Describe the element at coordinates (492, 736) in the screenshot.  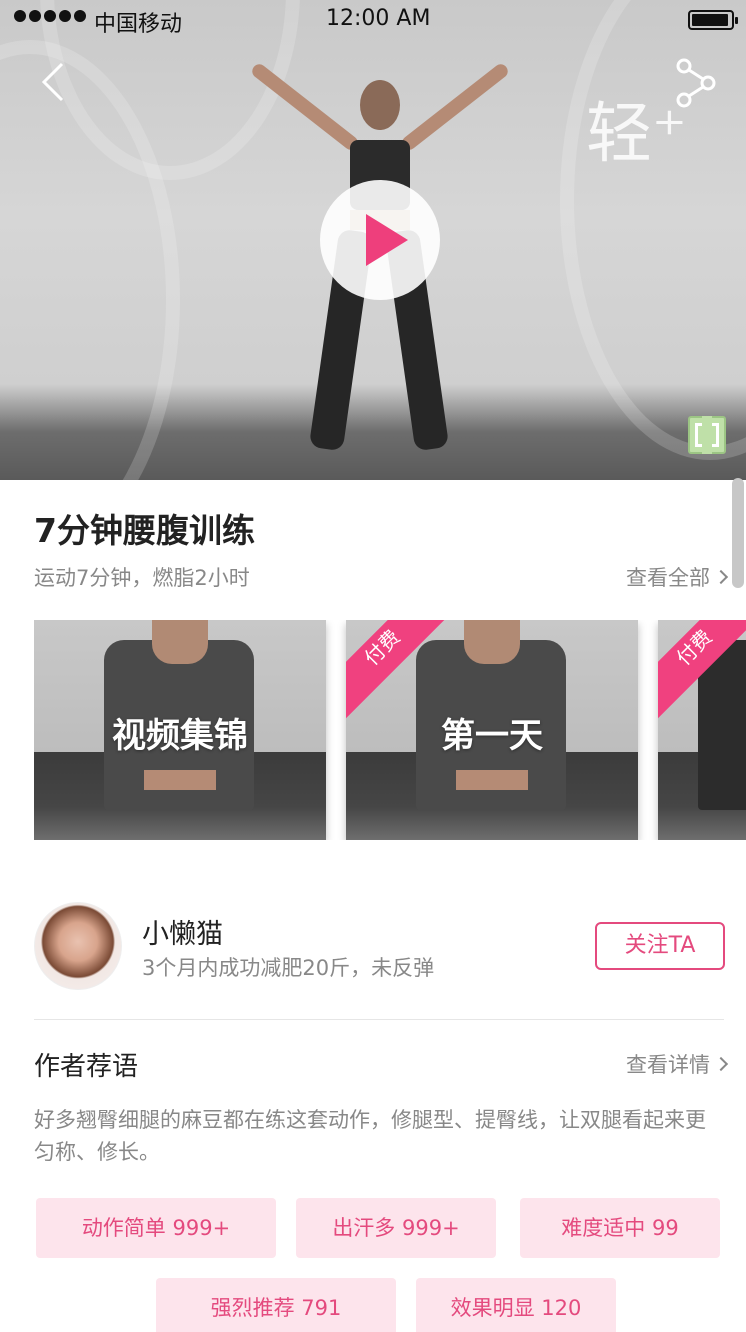
I see `episode-card-label: 第一天` at that location.